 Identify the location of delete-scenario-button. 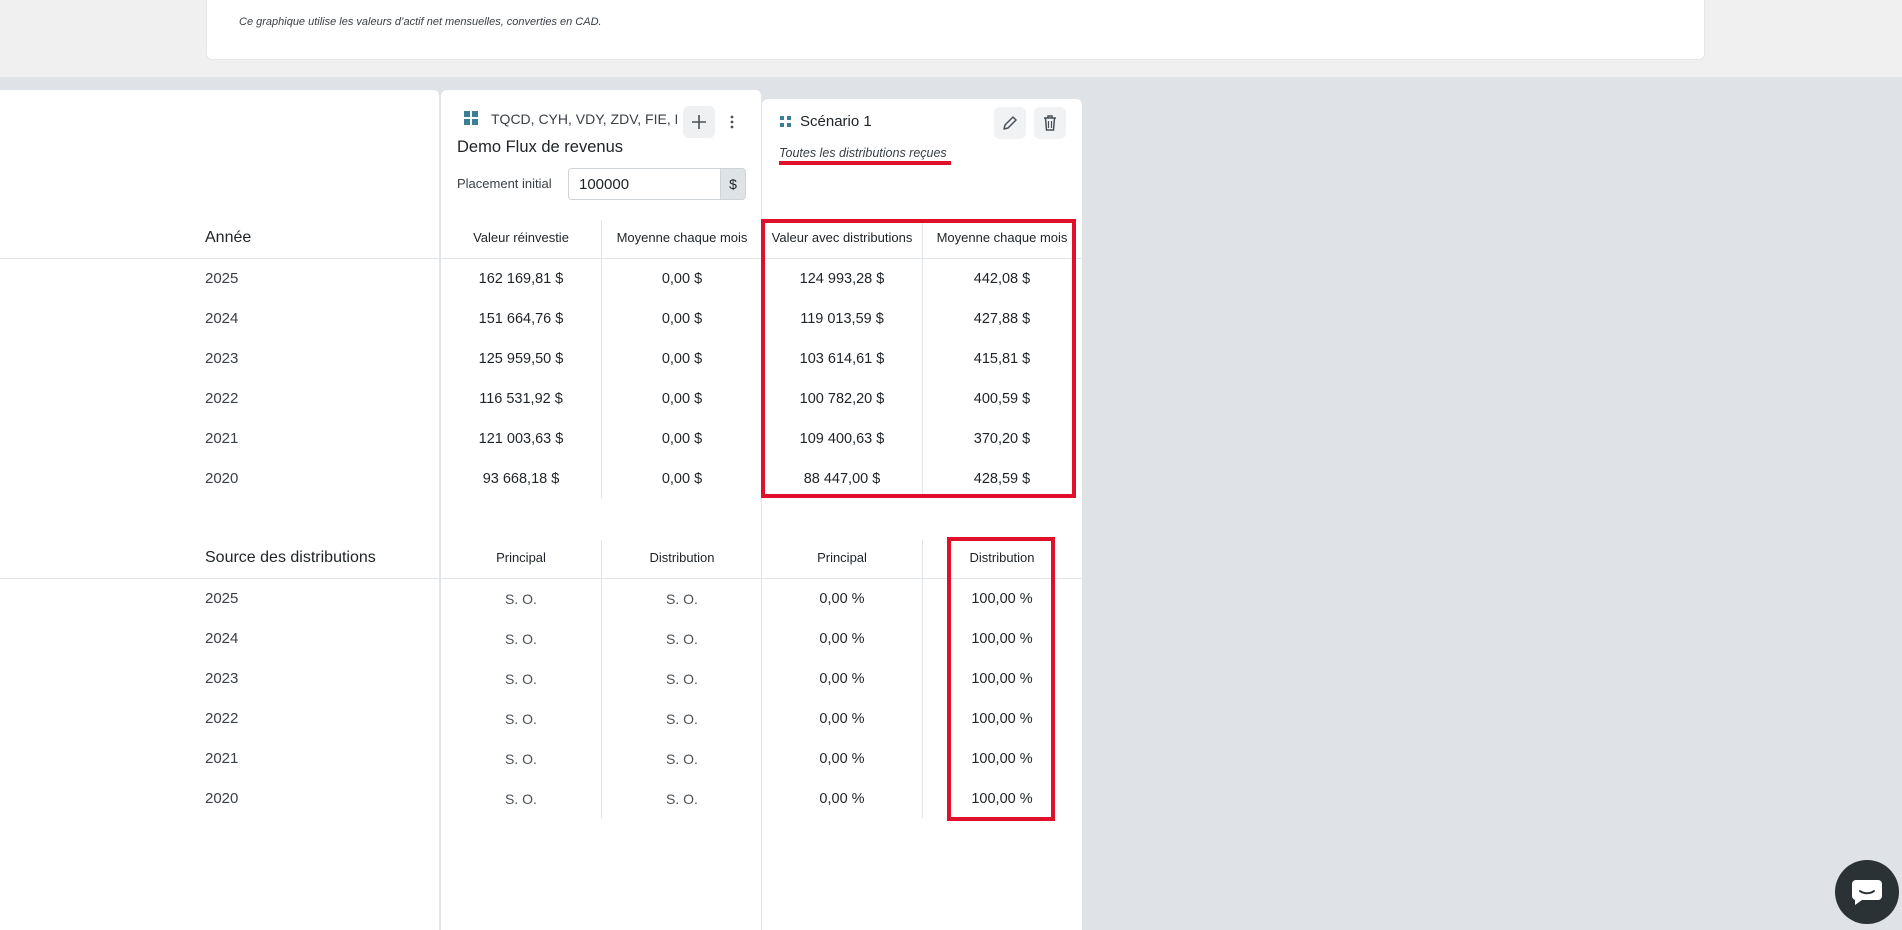
(1050, 123).